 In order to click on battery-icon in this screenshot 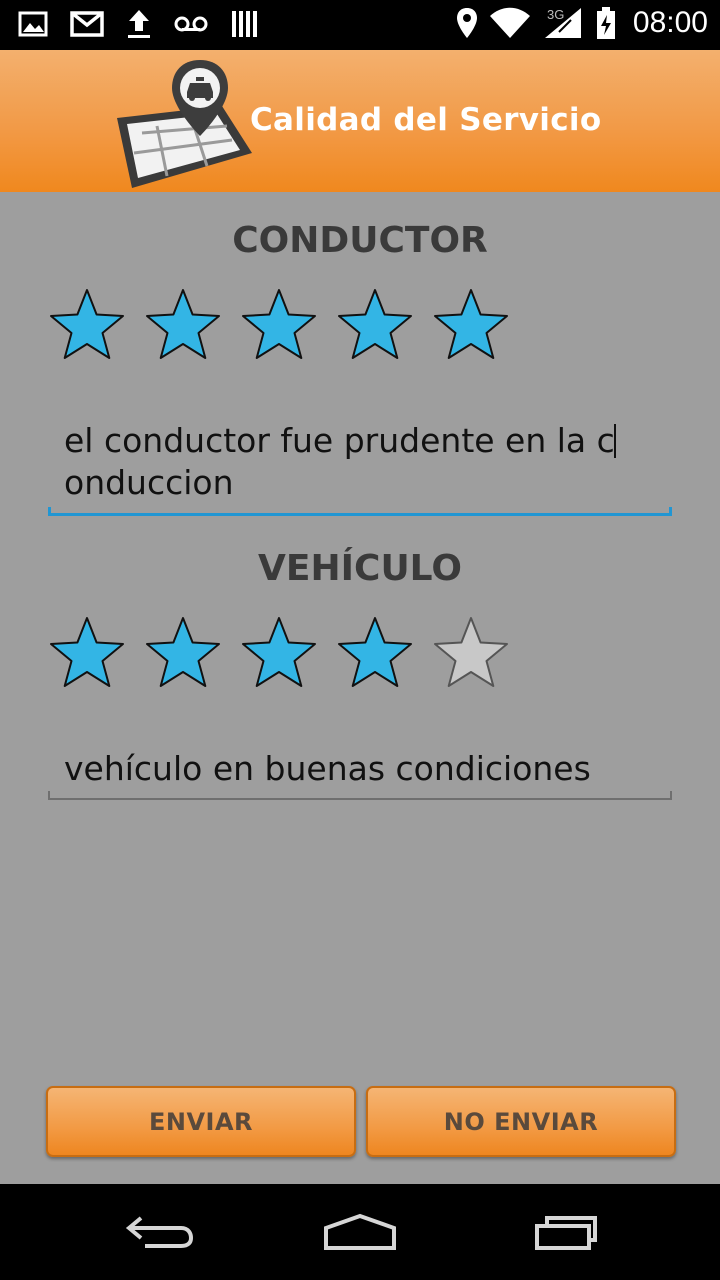, I will do `click(605, 23)`.